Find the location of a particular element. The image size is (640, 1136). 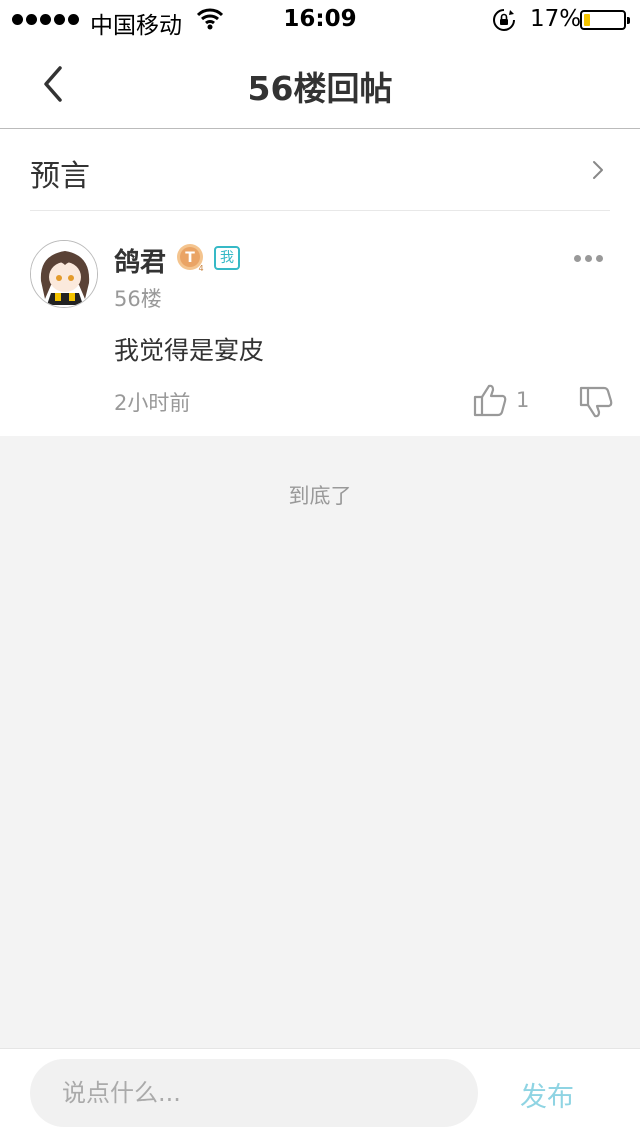

chevron-right-icon is located at coordinates (598, 170).